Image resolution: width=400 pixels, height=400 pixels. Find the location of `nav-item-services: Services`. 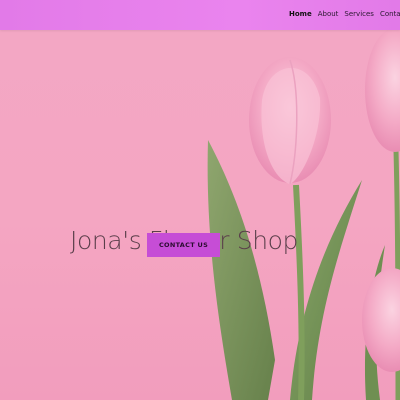

nav-item-services: Services is located at coordinates (359, 14).